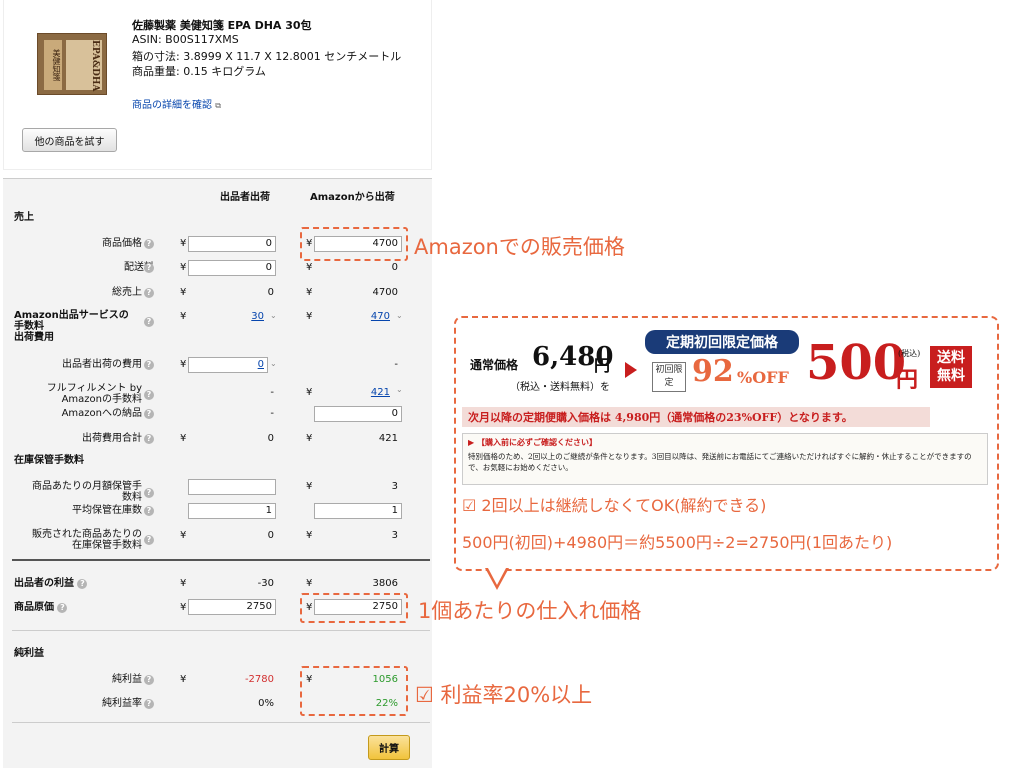  What do you see at coordinates (722, 342) in the screenshot?
I see `campaign-title-badge: 定期初回限定価格` at bounding box center [722, 342].